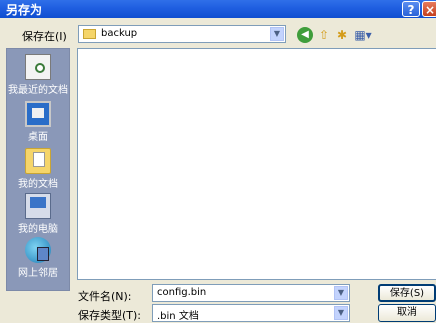 This screenshot has width=436, height=323. Describe the element at coordinates (363, 35) in the screenshot. I see `view-menu-icon: ▦▾` at that location.